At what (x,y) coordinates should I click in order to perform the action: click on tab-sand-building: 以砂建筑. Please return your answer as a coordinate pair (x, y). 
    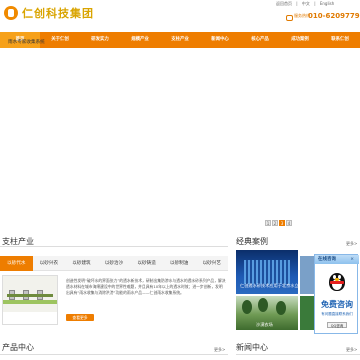
    Looking at the image, I should click on (81, 263).